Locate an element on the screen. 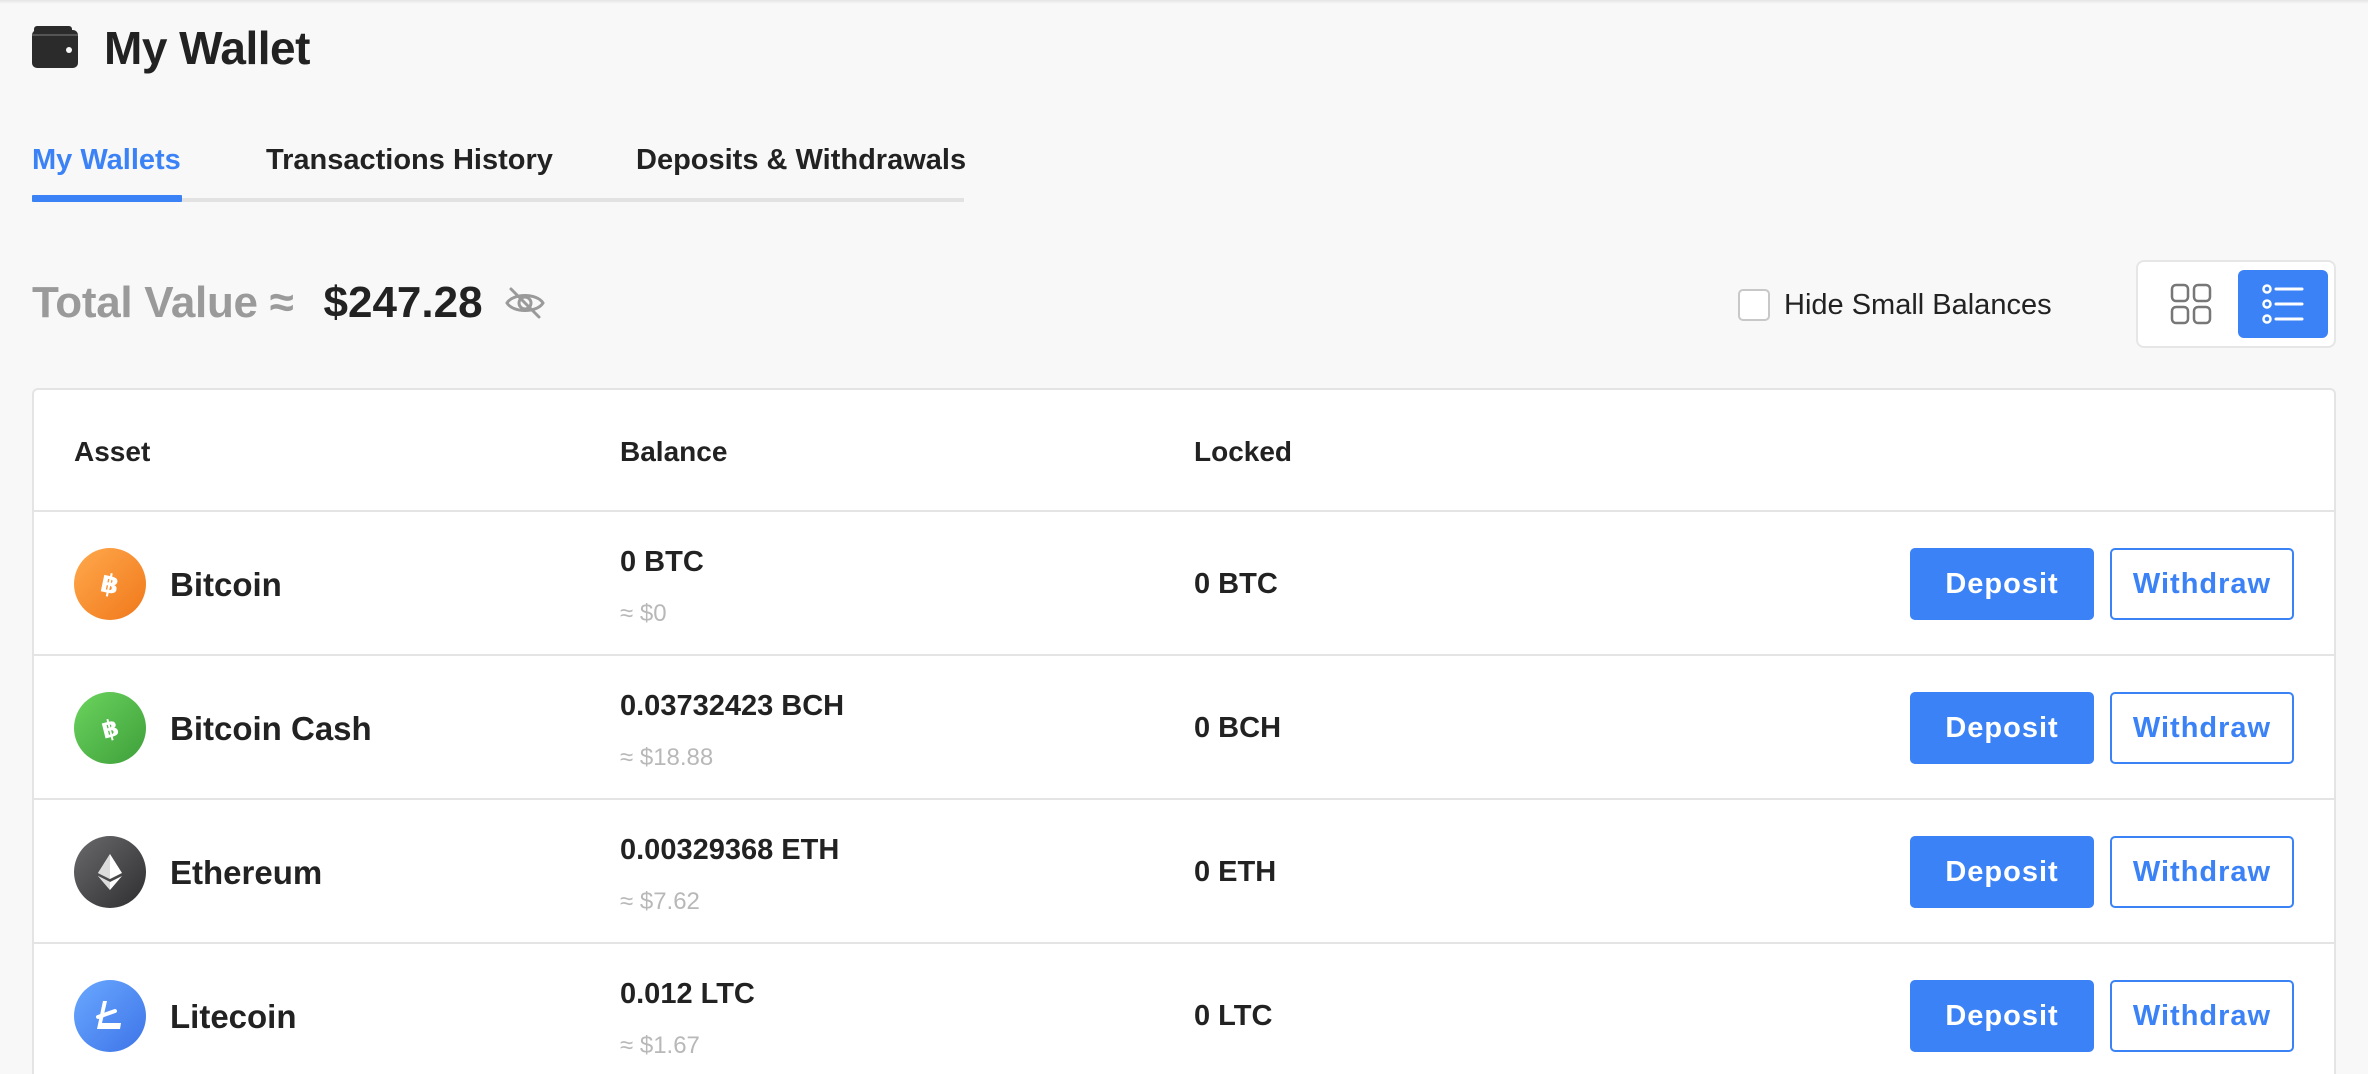  asset-name: Litecoin is located at coordinates (233, 1016).